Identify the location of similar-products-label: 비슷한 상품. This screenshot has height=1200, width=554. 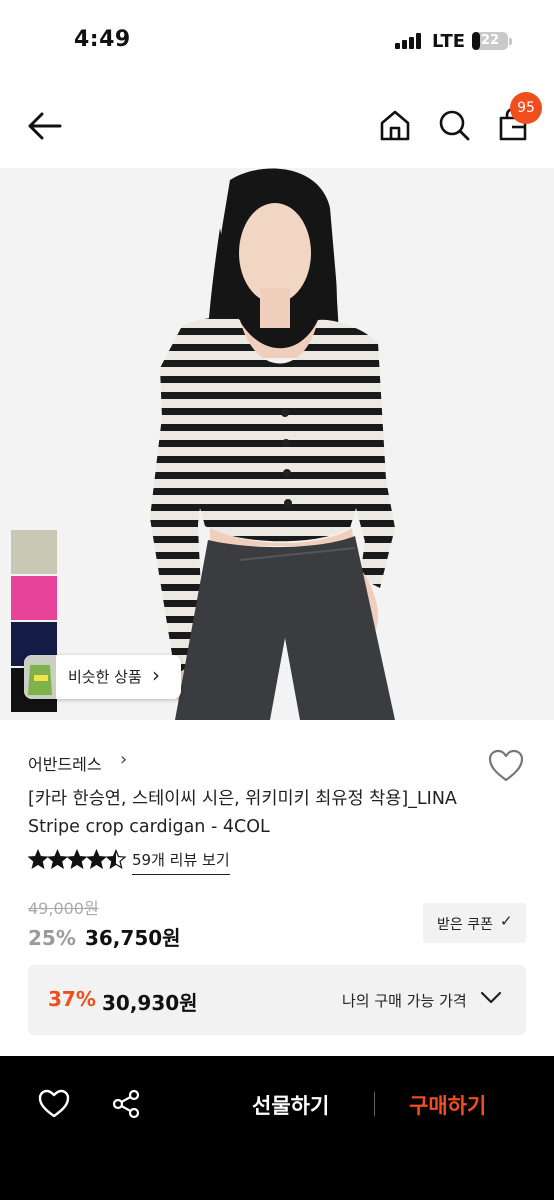
(105, 677).